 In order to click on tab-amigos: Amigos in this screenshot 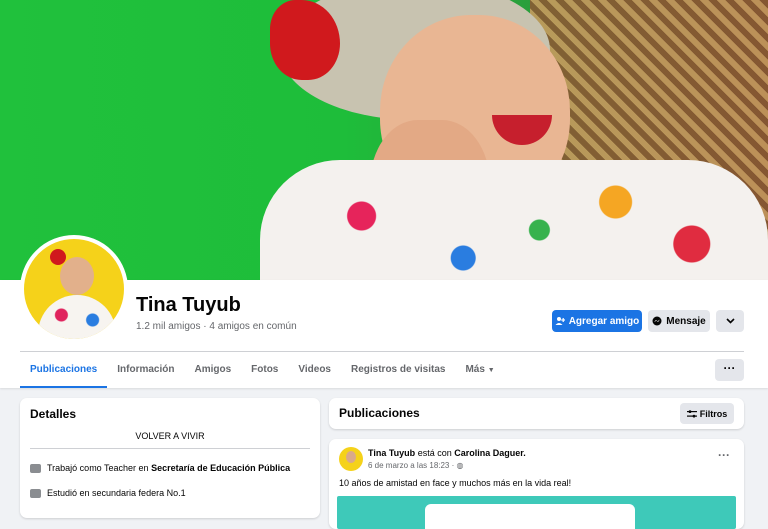, I will do `click(212, 370)`.